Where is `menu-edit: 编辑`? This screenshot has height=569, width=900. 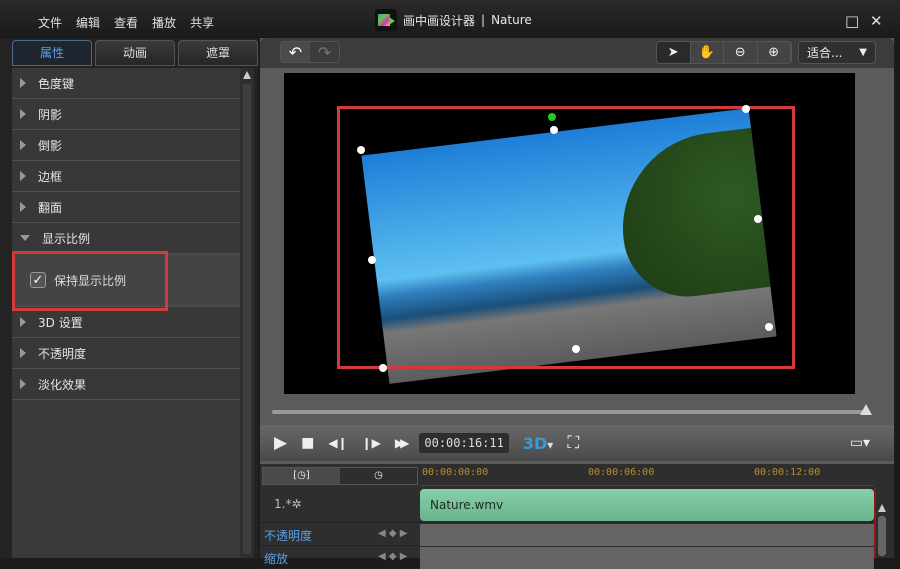 menu-edit: 编辑 is located at coordinates (88, 22).